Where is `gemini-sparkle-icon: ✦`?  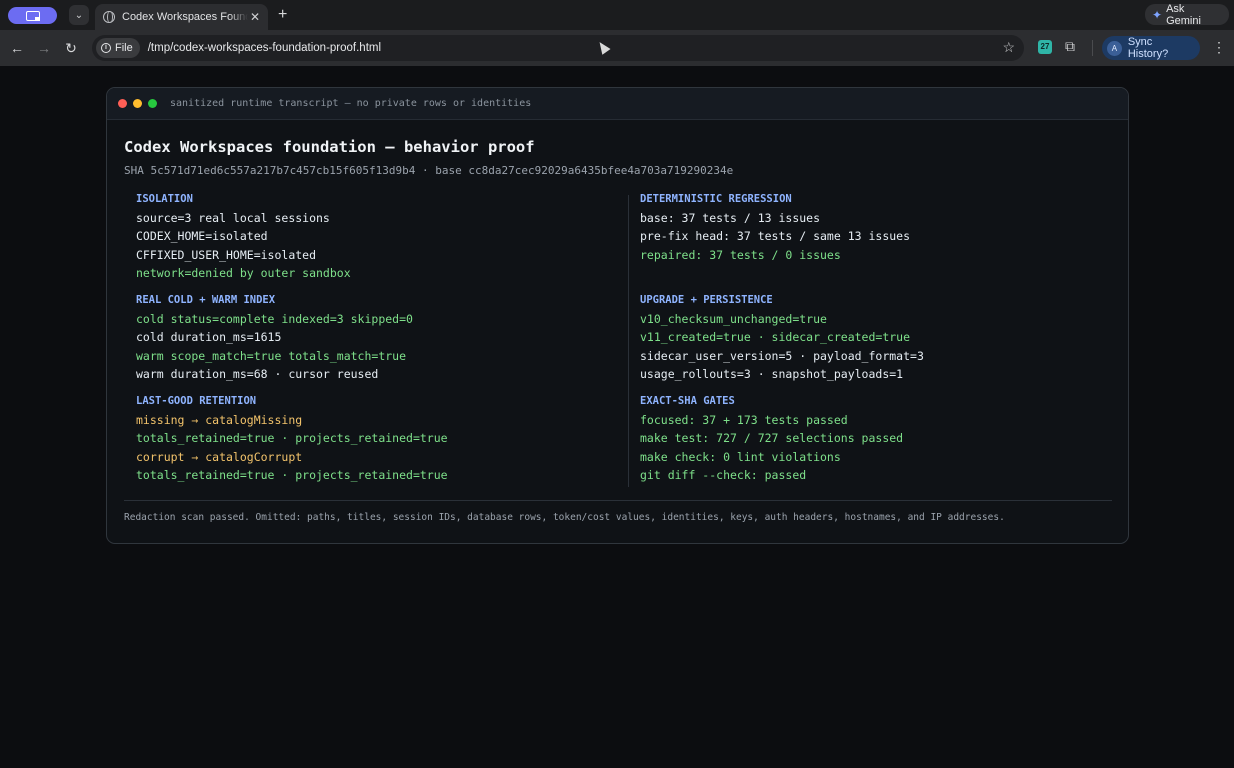
gemini-sparkle-icon: ✦ is located at coordinates (1157, 14).